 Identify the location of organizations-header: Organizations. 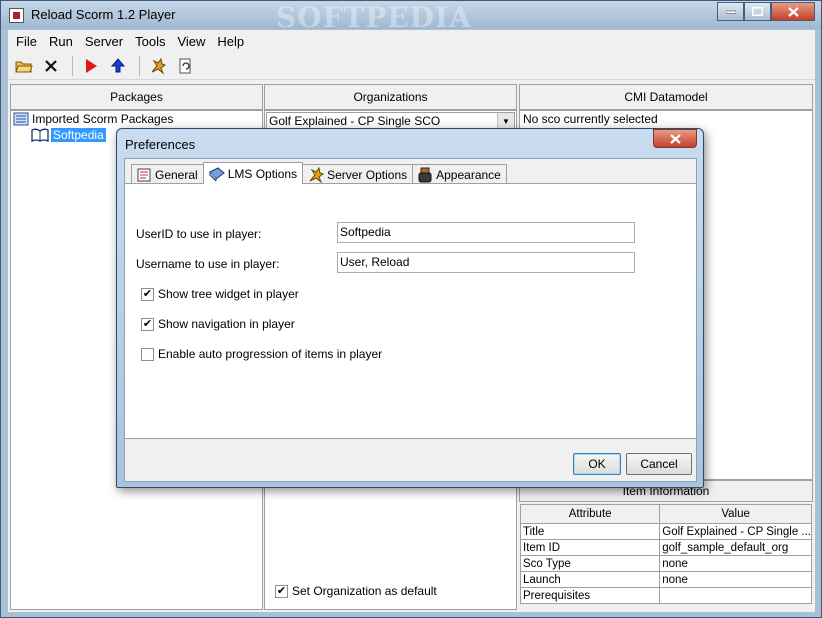
(390, 97).